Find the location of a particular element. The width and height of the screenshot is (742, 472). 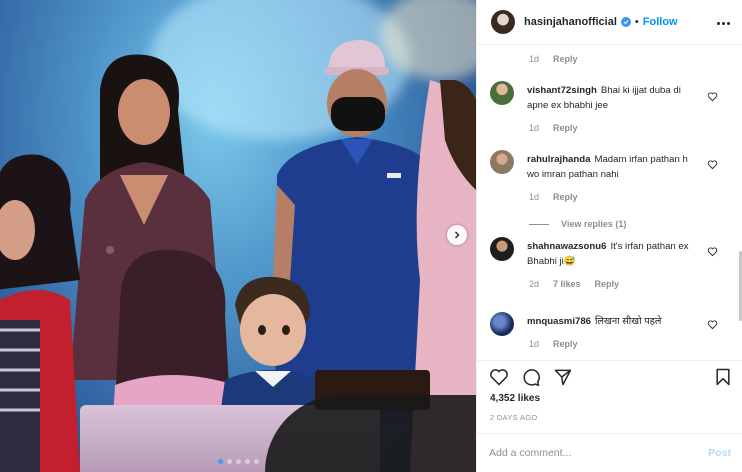

chevron-right-icon is located at coordinates (457, 235).